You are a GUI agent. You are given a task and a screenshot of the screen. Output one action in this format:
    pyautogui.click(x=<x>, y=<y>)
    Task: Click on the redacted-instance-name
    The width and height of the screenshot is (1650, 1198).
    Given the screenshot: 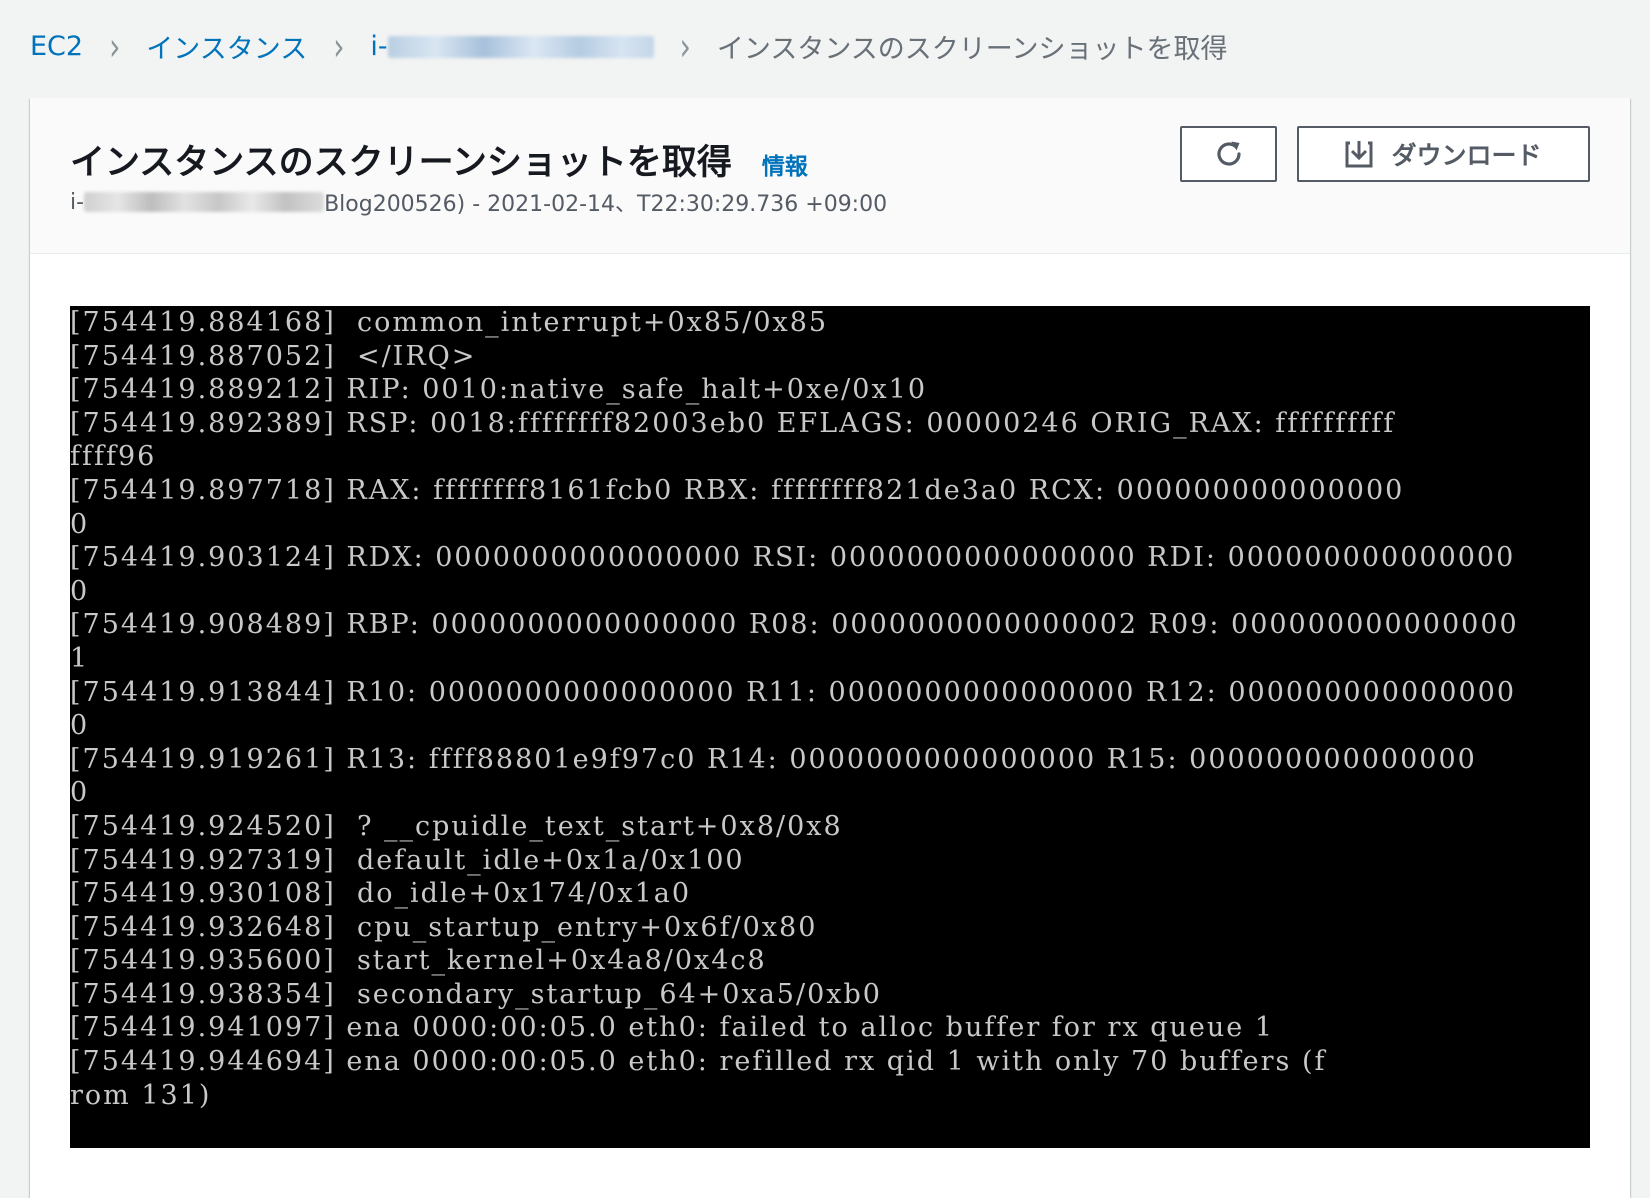 What is the action you would take?
    pyautogui.click(x=204, y=202)
    